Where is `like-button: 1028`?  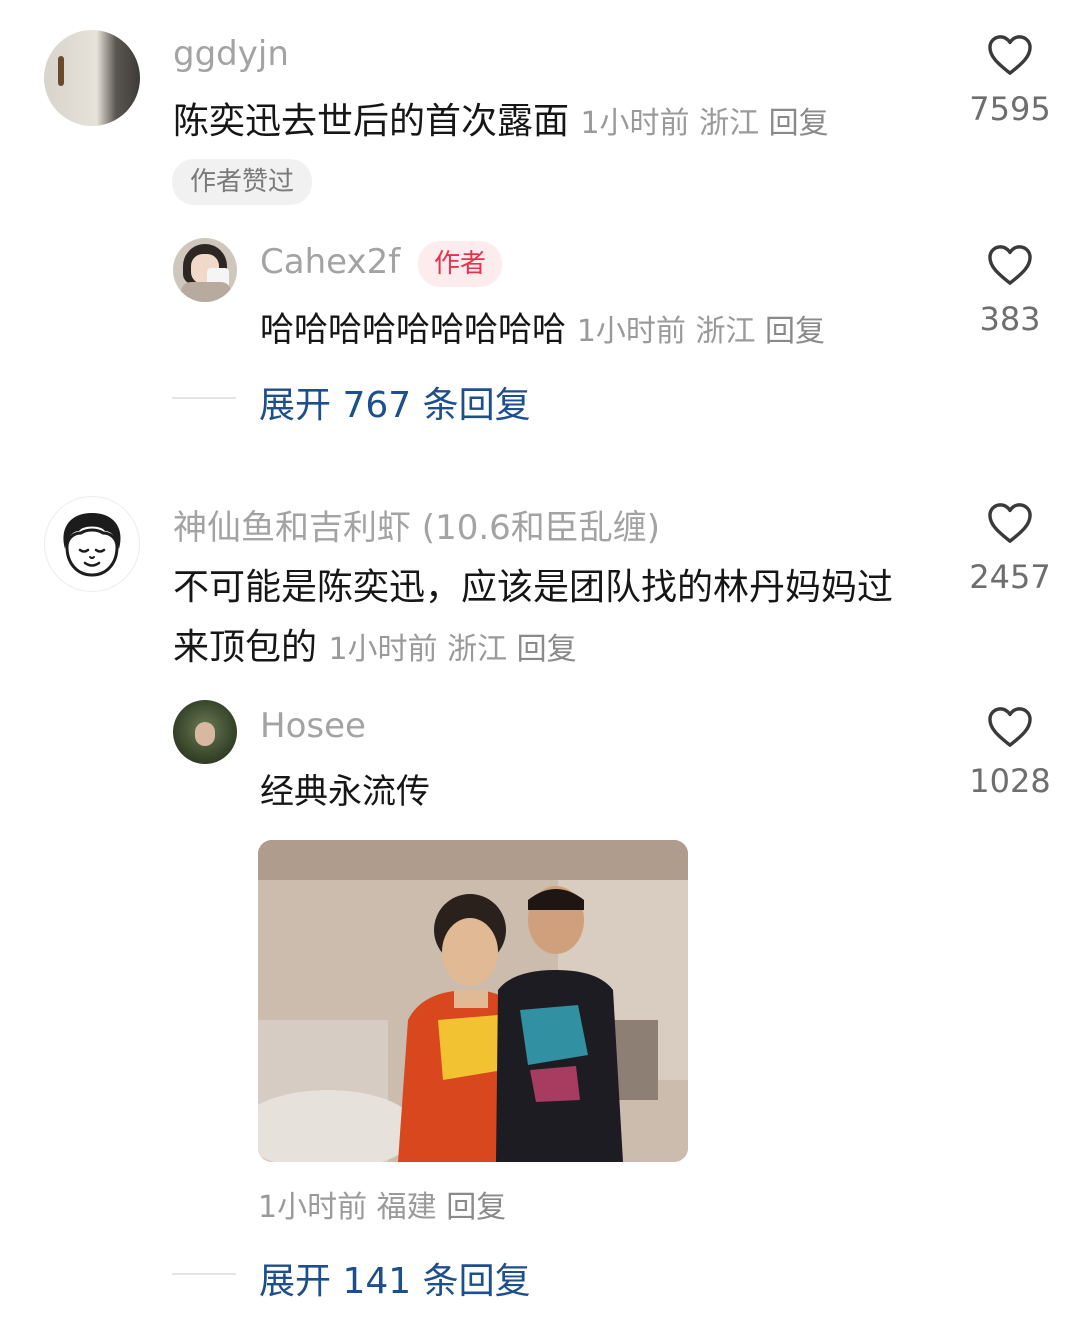
like-button: 1028 is located at coordinates (1010, 753).